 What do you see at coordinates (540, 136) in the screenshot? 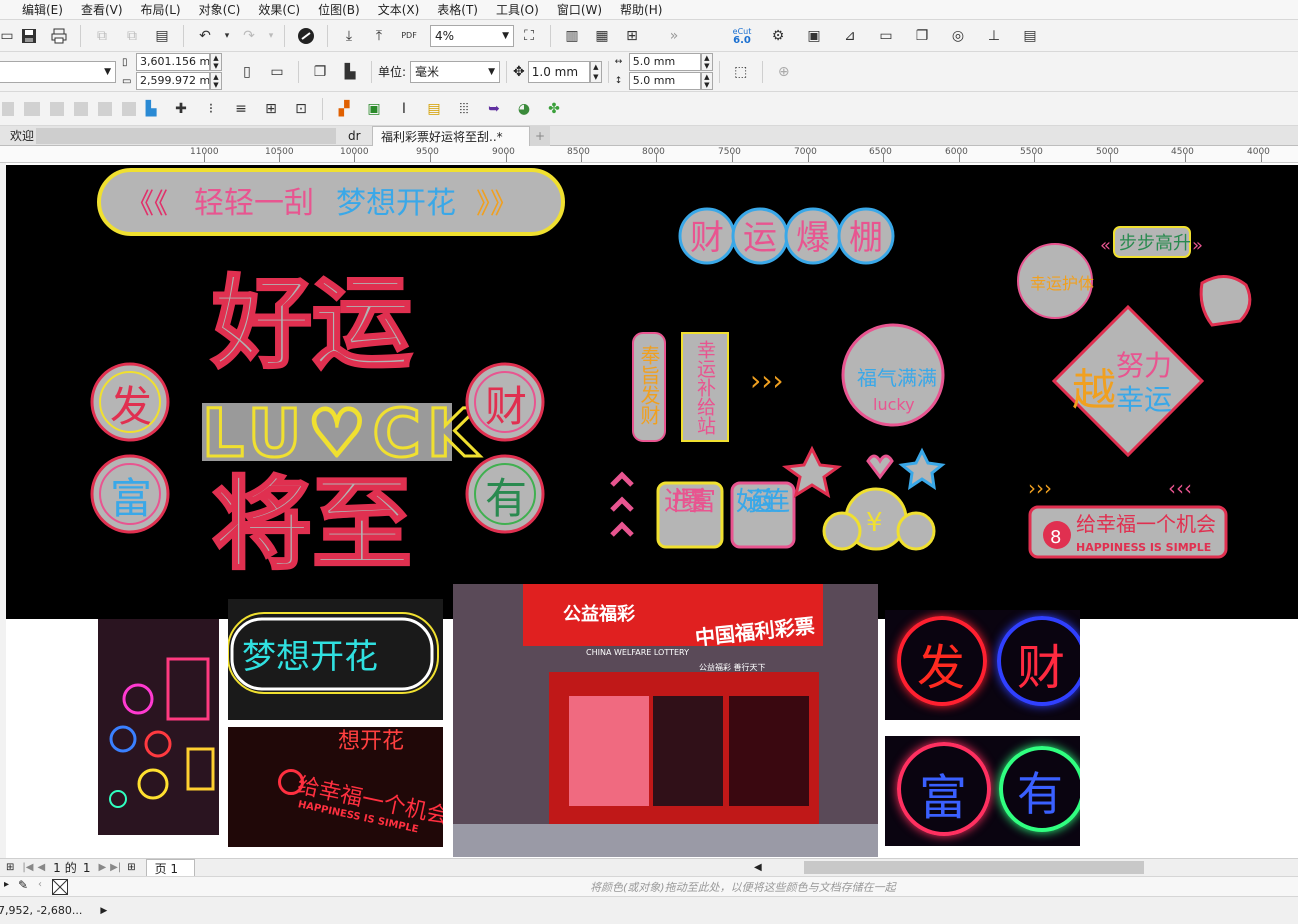
I see `add-tab-button: +` at bounding box center [540, 136].